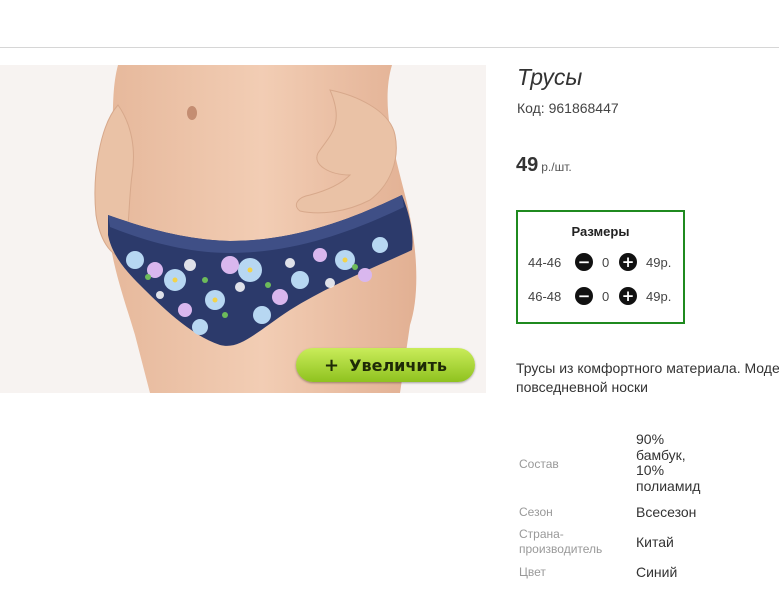  I want to click on product-code: Код: 961868447, so click(568, 108).